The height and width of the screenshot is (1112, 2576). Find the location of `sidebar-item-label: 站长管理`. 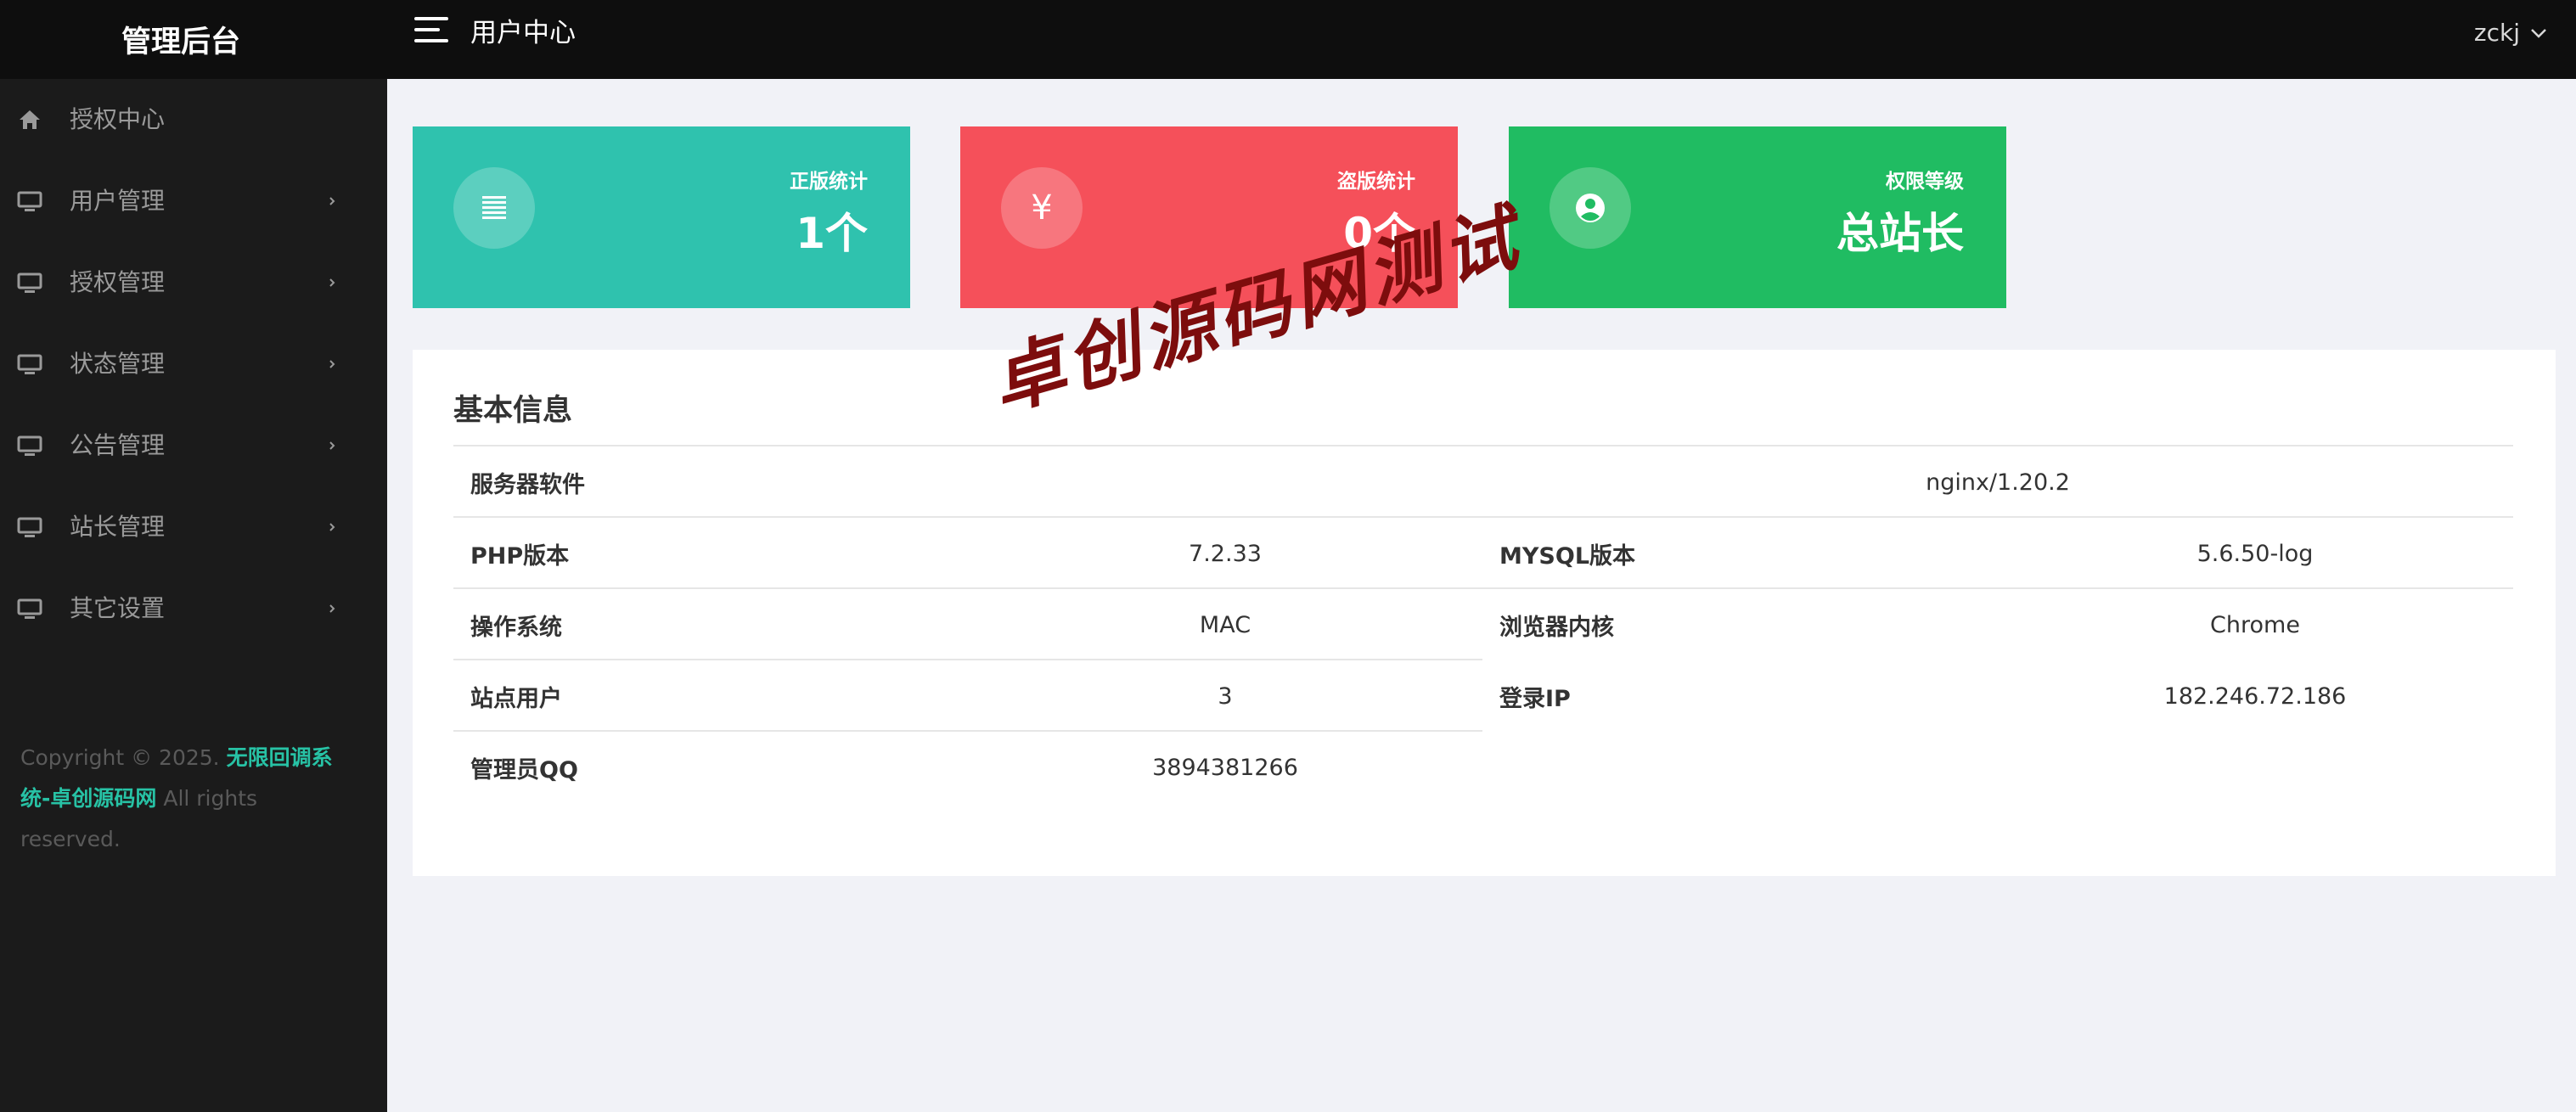

sidebar-item-label: 站长管理 is located at coordinates (118, 527).